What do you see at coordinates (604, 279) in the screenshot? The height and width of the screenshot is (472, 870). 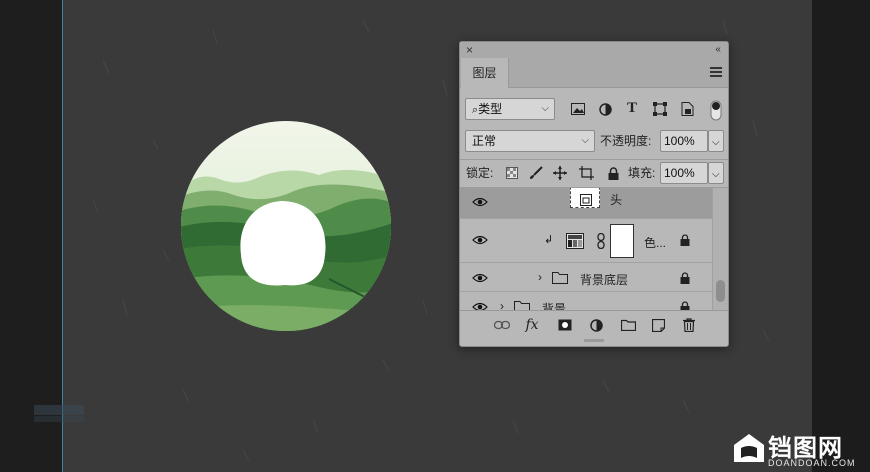 I see `layer-name: 背景底层` at bounding box center [604, 279].